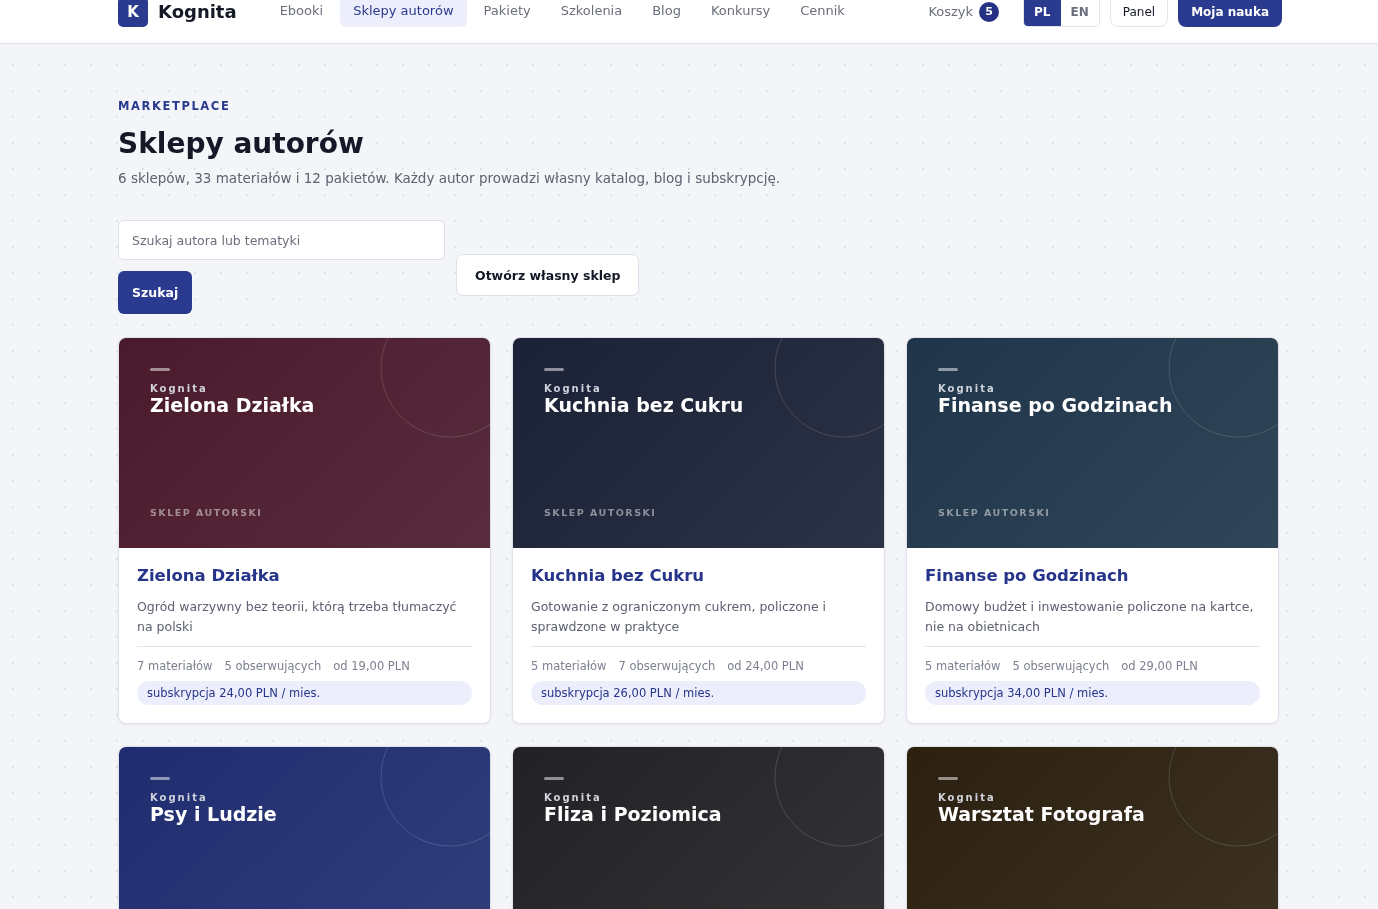 This screenshot has height=909, width=1378. What do you see at coordinates (698, 575) in the screenshot?
I see `shop-title: Kuchnia bez Cukru` at bounding box center [698, 575].